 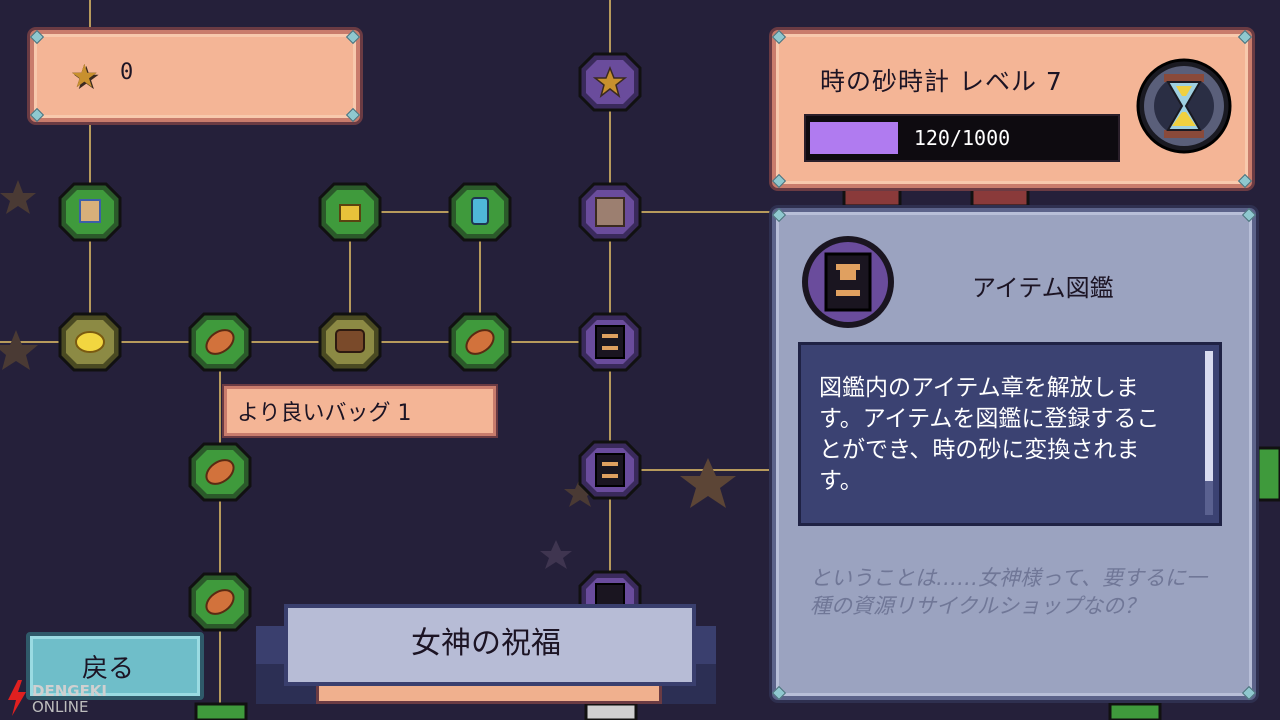 What do you see at coordinates (84, 76) in the screenshot?
I see `star-icon: ★` at bounding box center [84, 76].